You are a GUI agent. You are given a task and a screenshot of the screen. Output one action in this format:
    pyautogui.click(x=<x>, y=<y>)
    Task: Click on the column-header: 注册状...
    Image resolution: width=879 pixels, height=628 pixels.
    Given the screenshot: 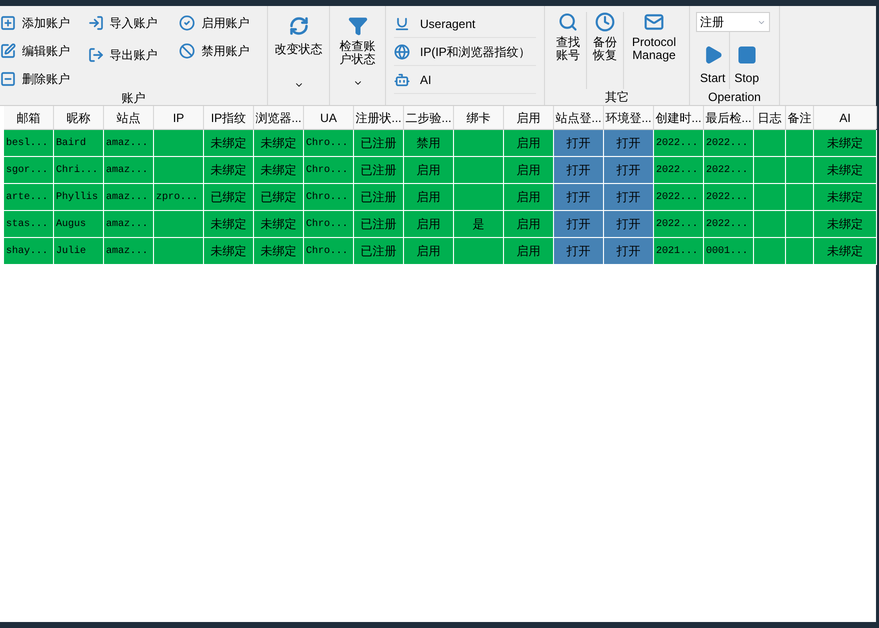 What is the action you would take?
    pyautogui.click(x=379, y=117)
    